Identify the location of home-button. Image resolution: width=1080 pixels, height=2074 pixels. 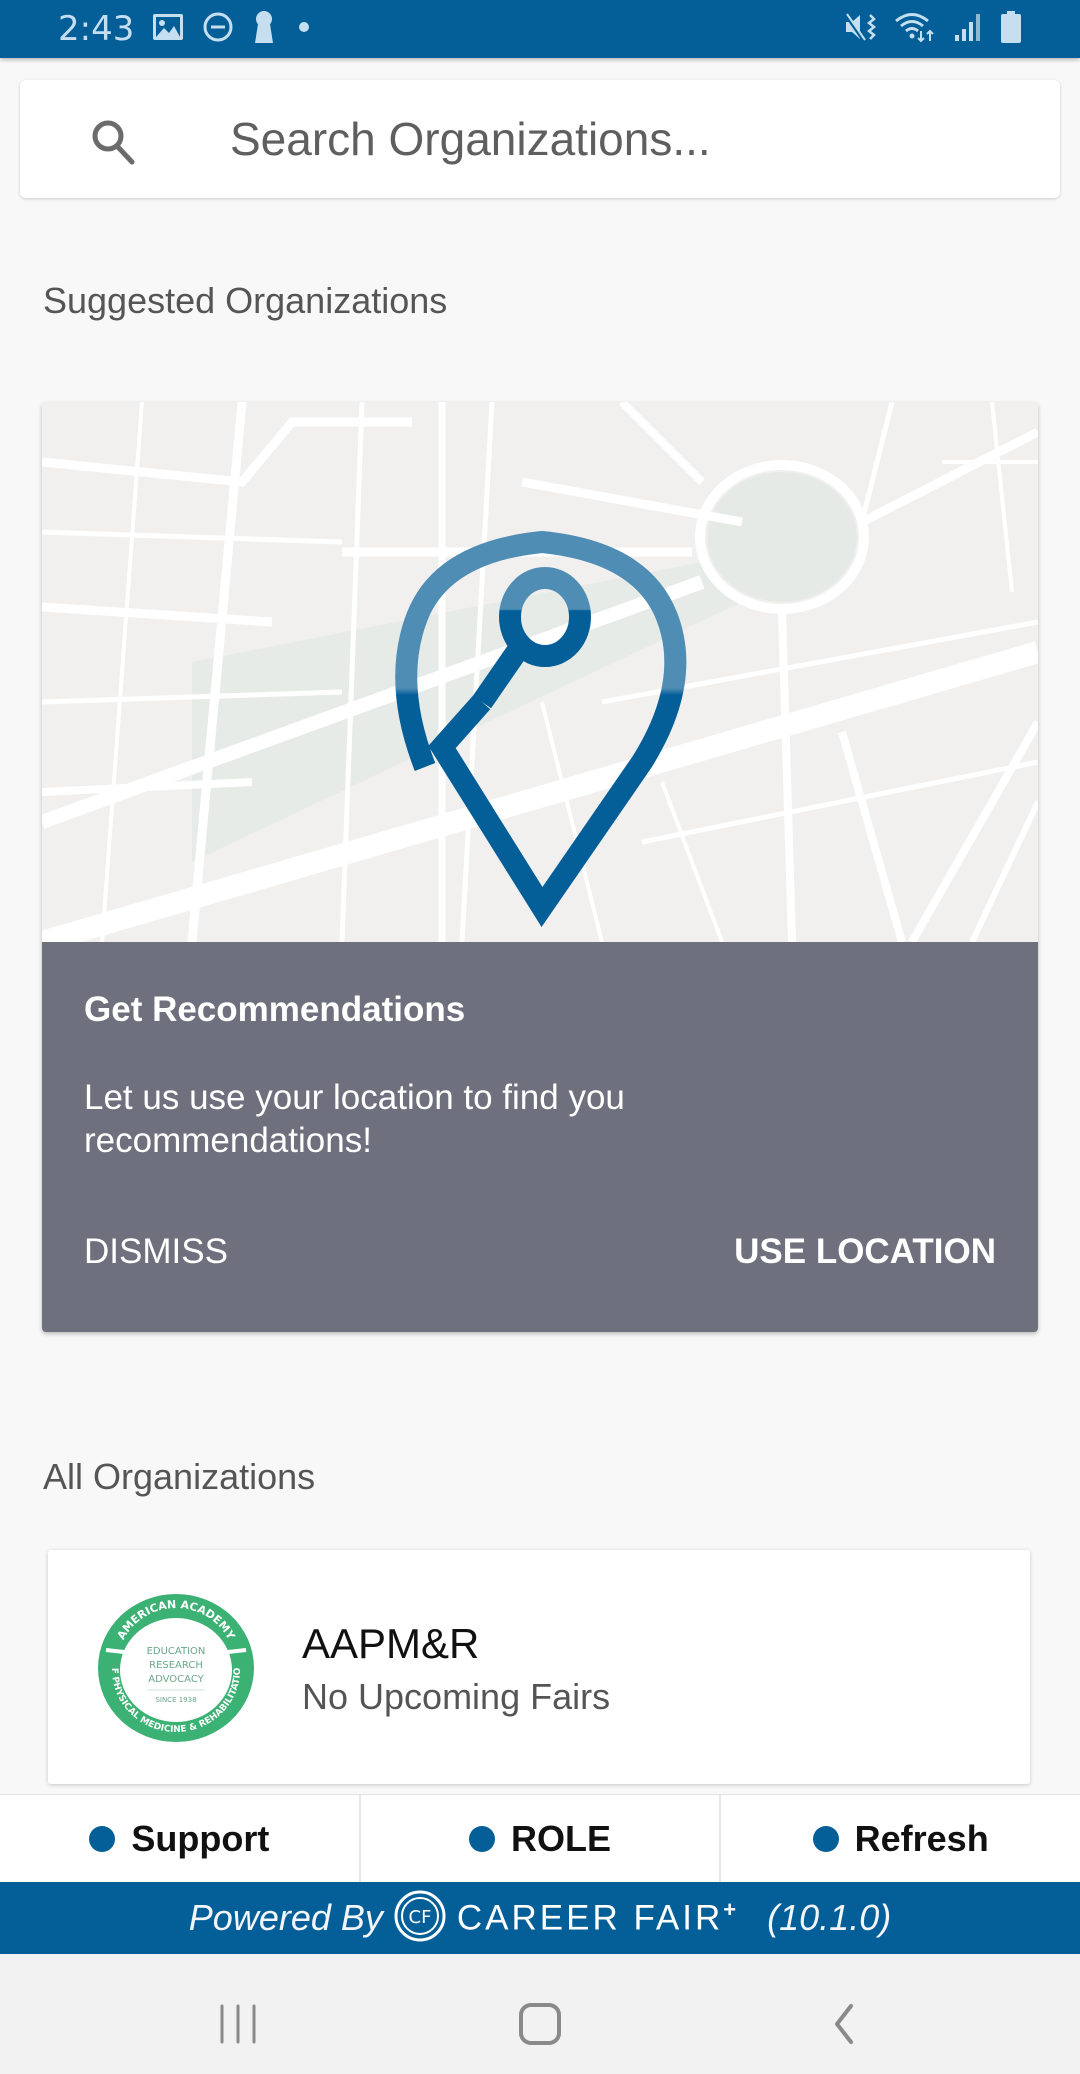
(540, 2024).